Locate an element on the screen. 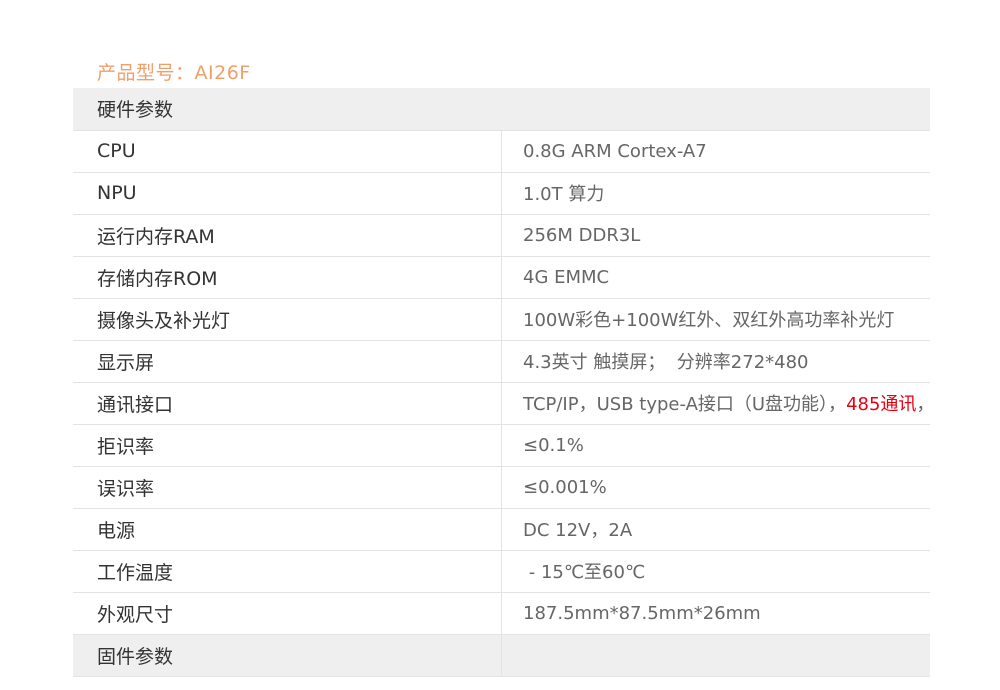 The height and width of the screenshot is (690, 1000). table-row: 摄像头及补光灯 100W彩色+100W红外、双红外高功率补光灯 is located at coordinates (501, 319).